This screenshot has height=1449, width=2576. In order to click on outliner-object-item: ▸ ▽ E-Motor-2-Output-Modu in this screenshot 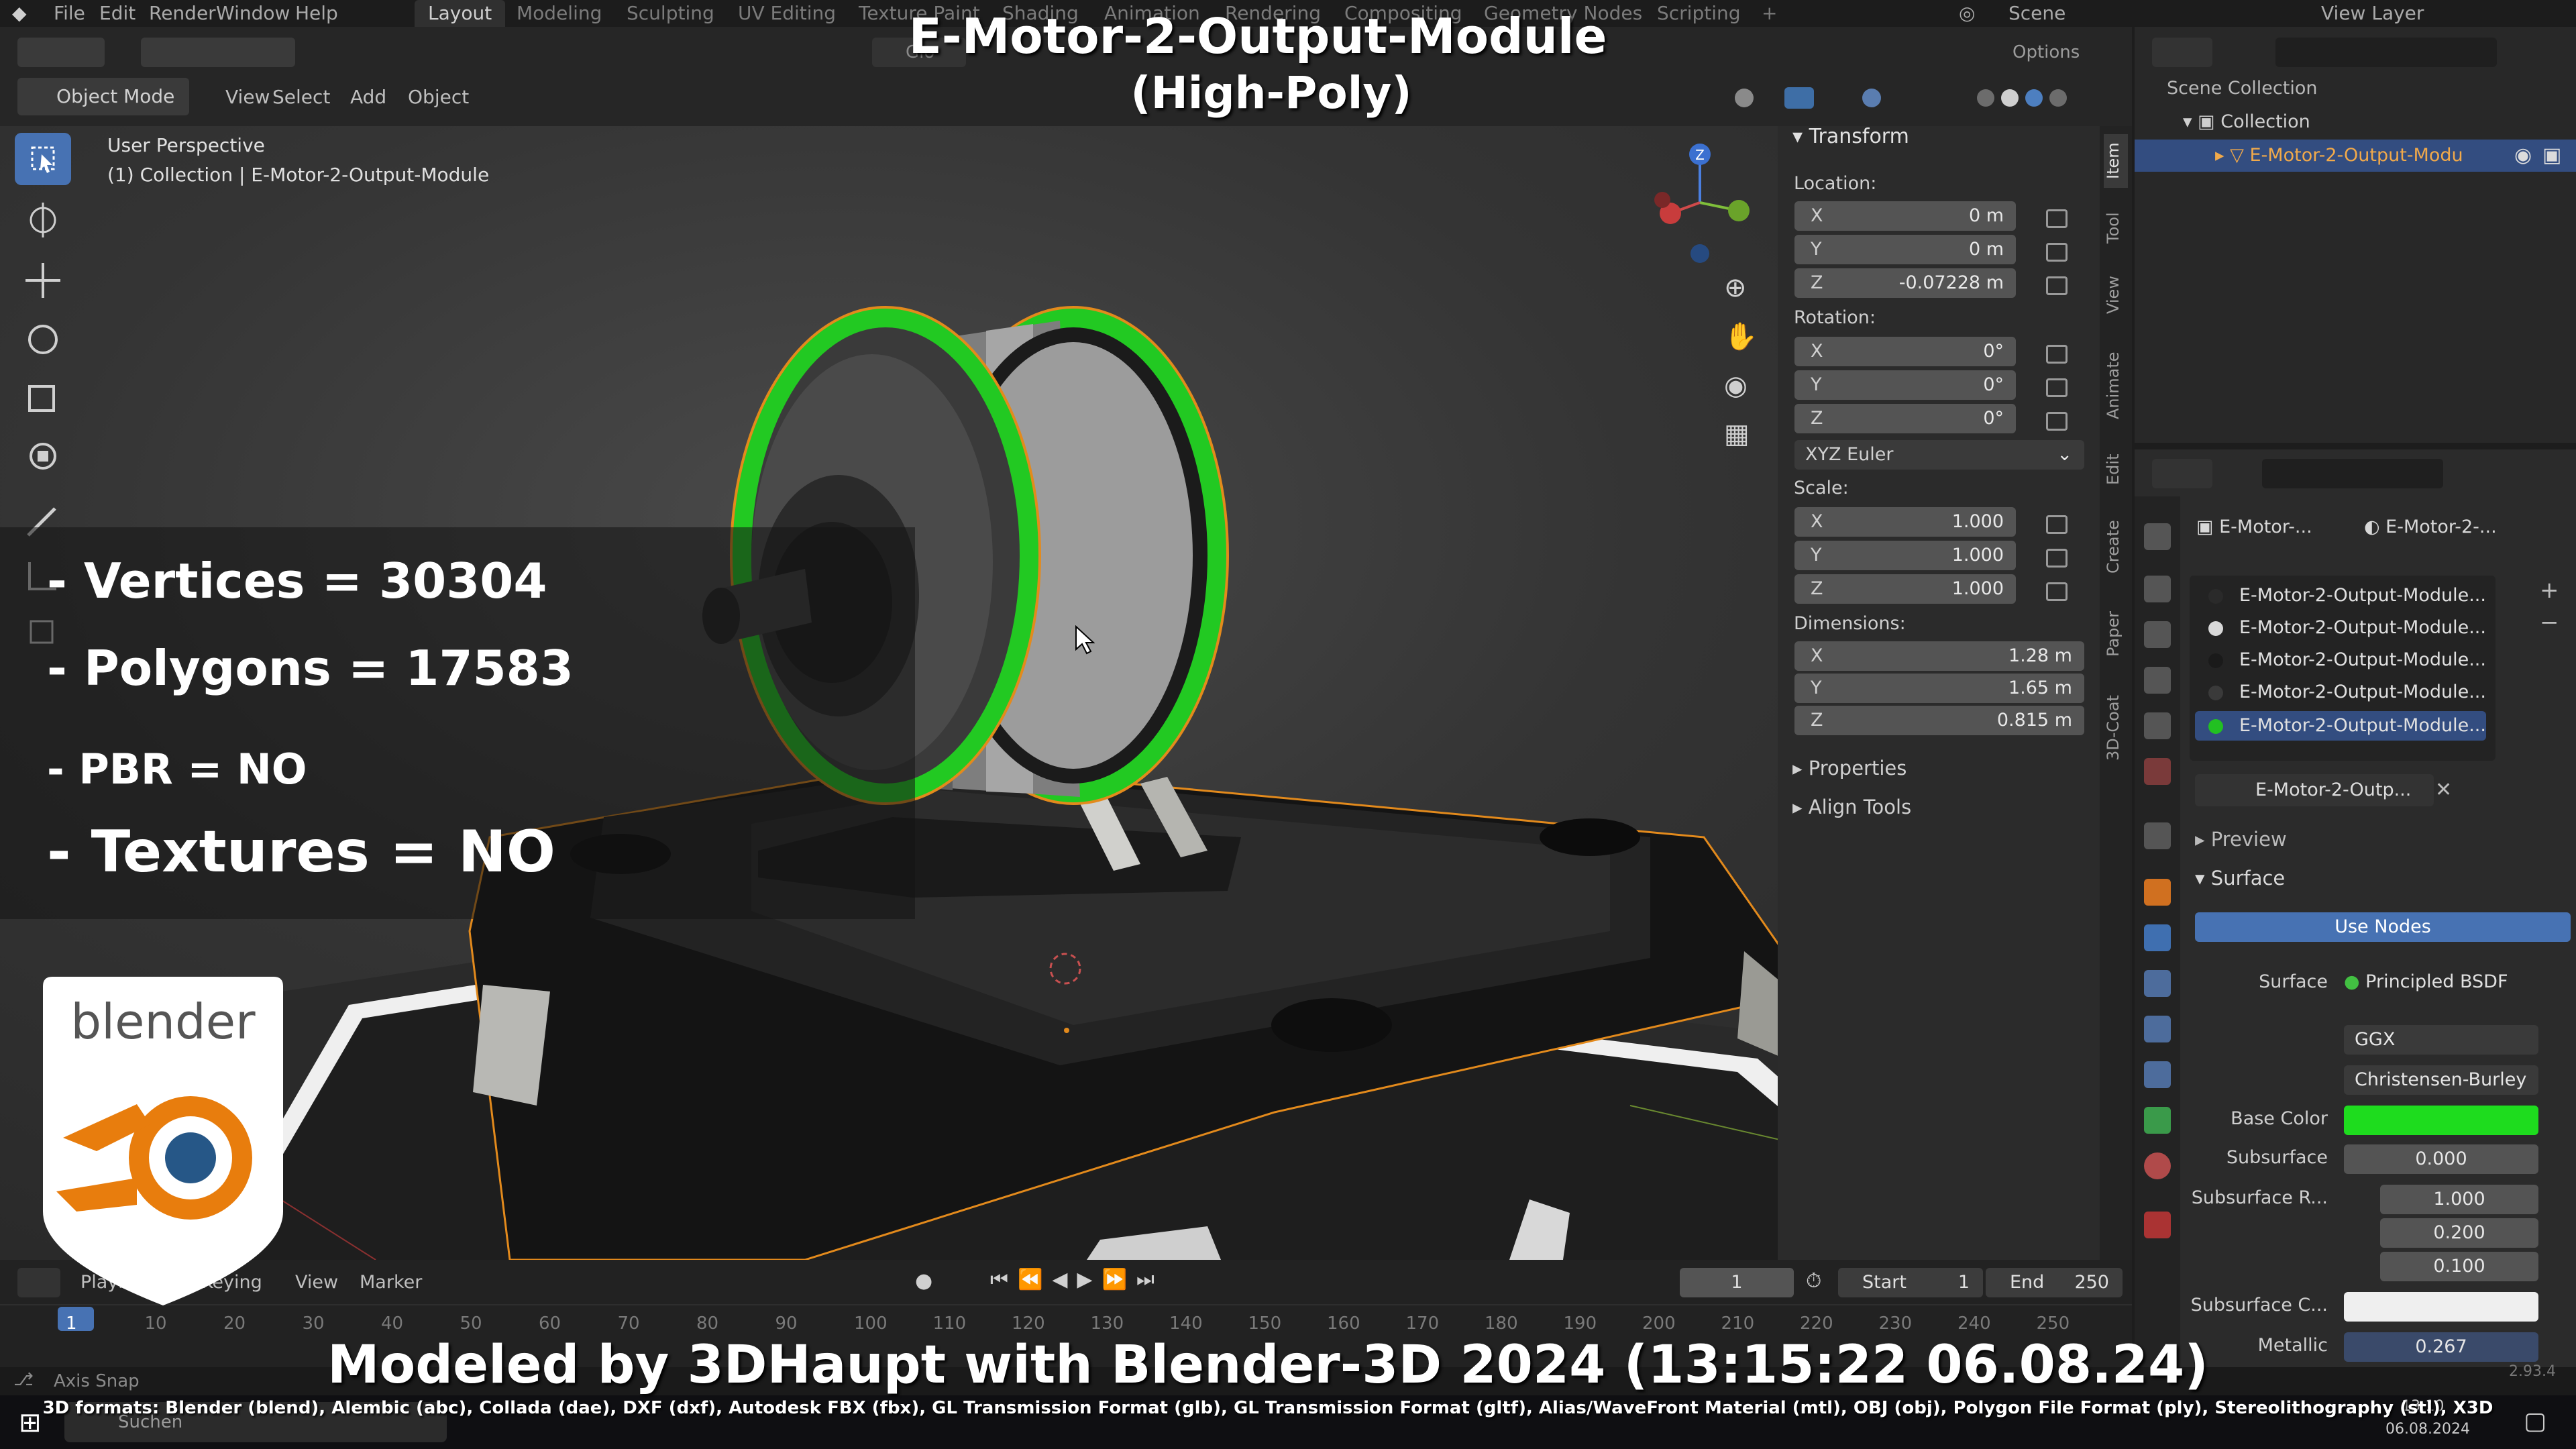, I will do `click(2339, 155)`.